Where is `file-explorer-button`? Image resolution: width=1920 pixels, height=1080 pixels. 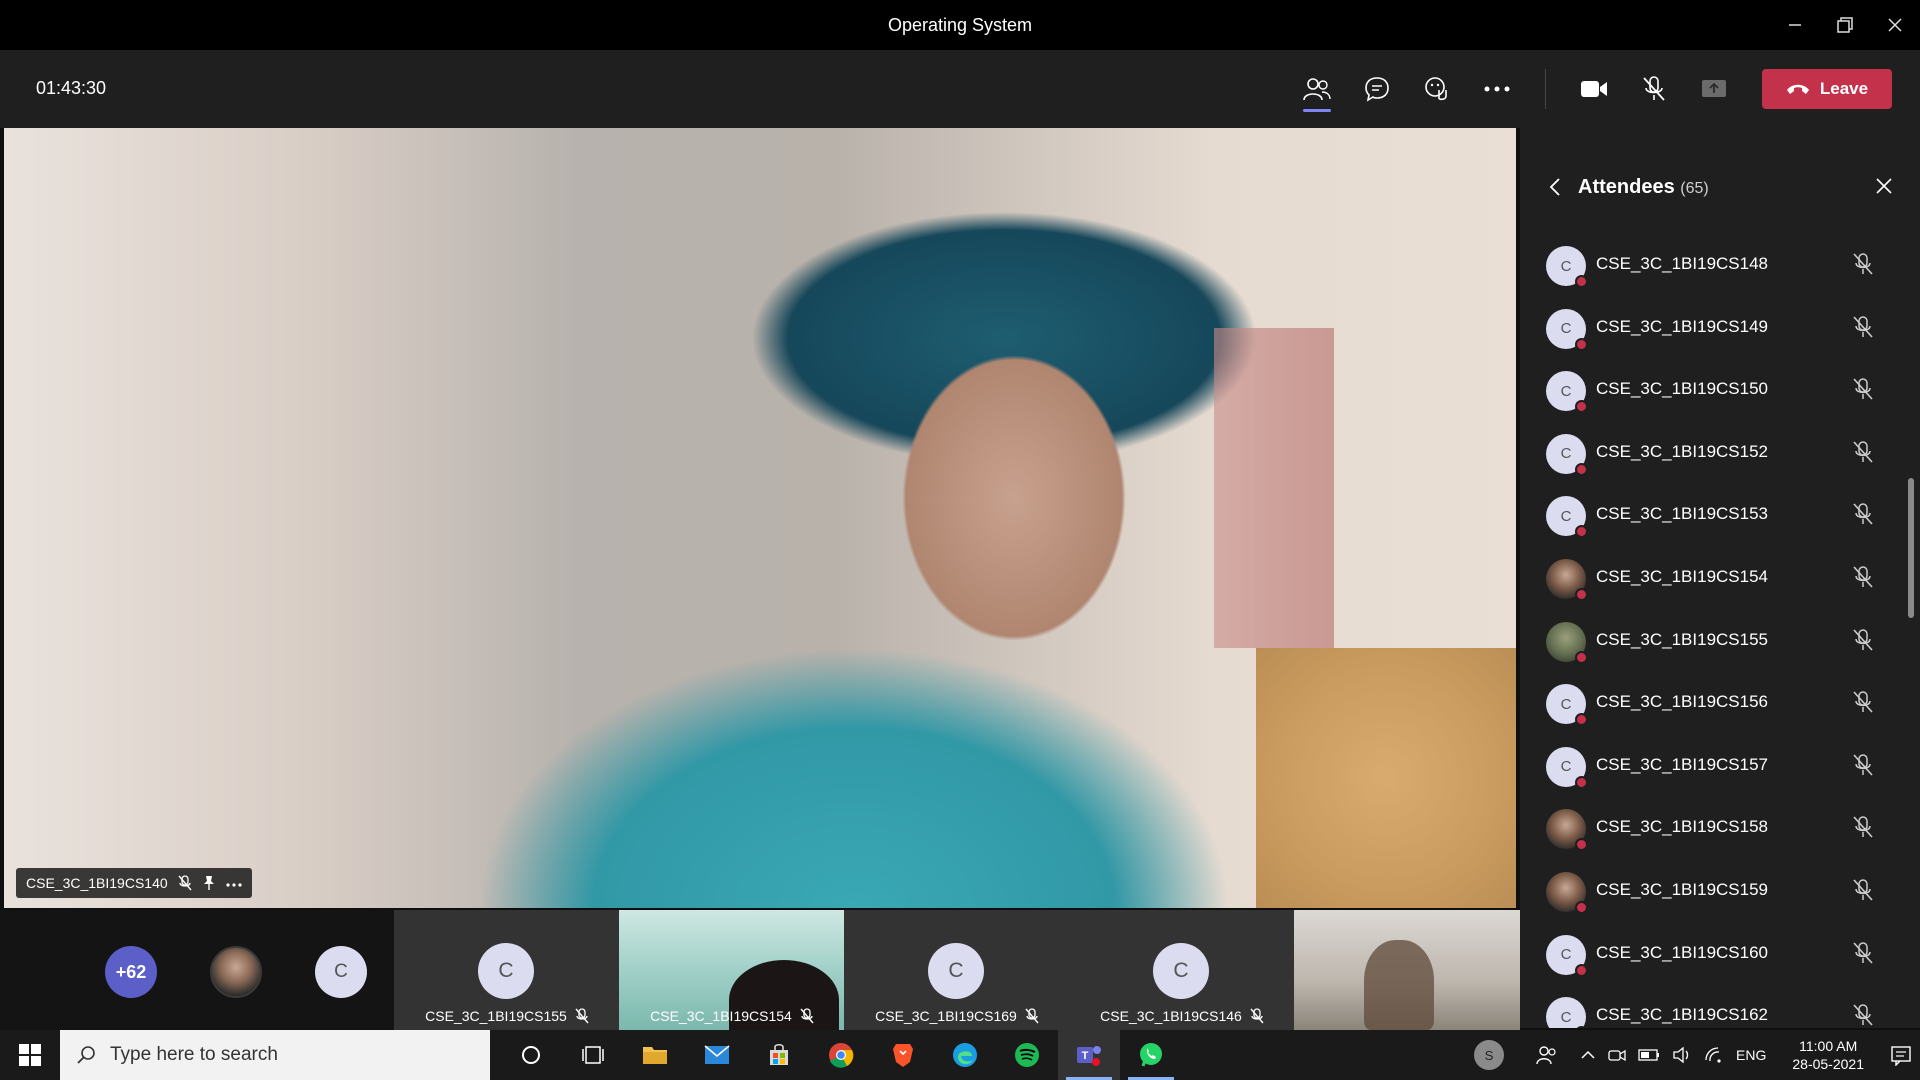 file-explorer-button is located at coordinates (655, 1055).